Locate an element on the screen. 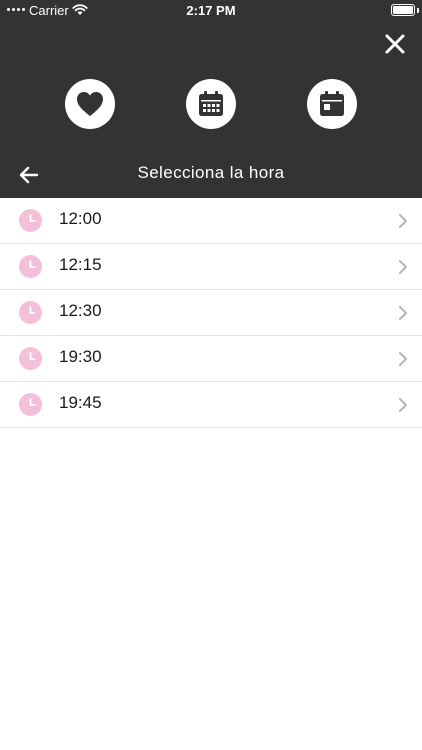 The height and width of the screenshot is (750, 422). close-icon is located at coordinates (395, 44).